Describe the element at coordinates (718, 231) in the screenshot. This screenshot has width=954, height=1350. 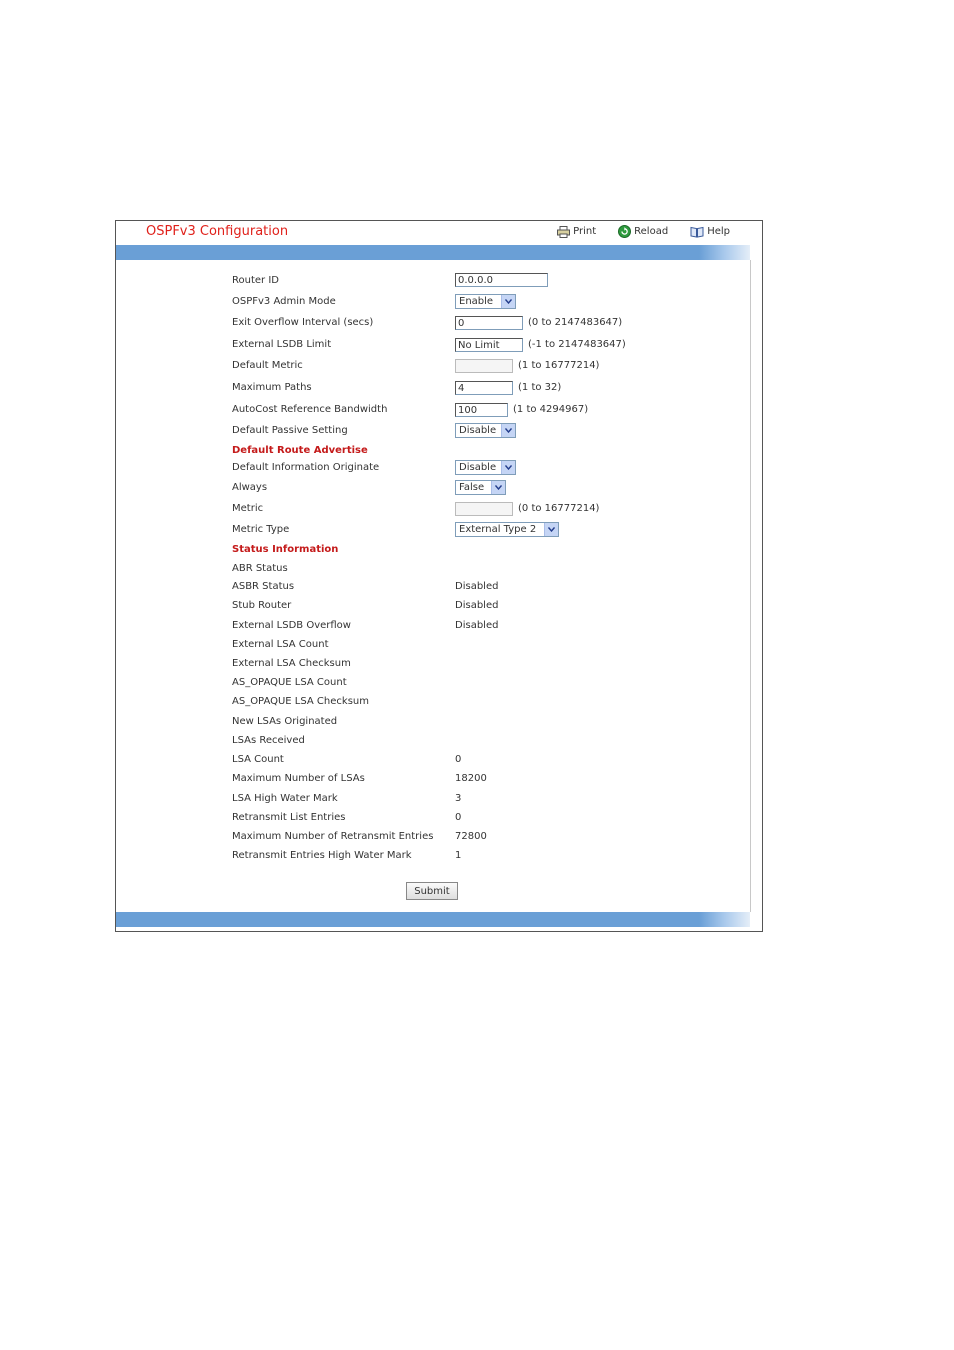
I see `help-label: Help` at that location.